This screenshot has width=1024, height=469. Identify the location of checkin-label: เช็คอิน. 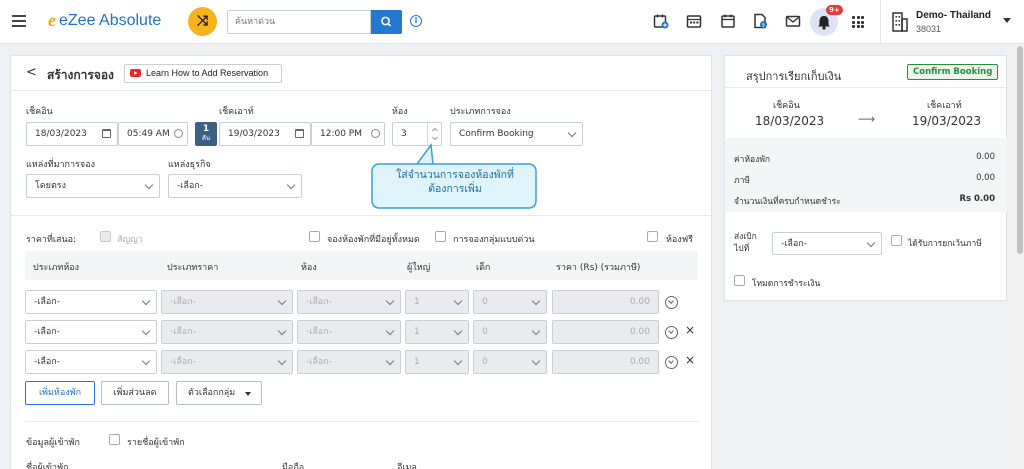
(39, 112).